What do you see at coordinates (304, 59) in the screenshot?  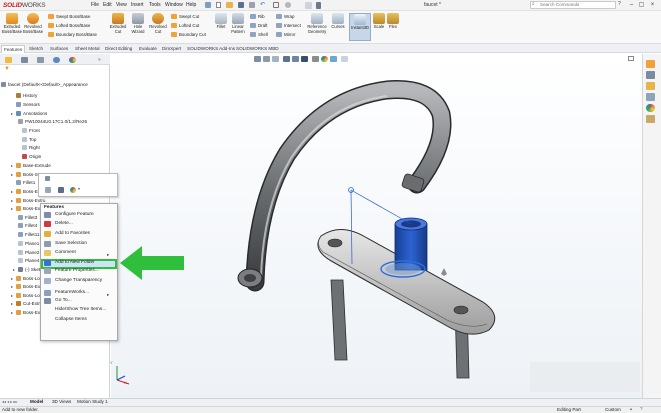 I see `display-style-icon` at bounding box center [304, 59].